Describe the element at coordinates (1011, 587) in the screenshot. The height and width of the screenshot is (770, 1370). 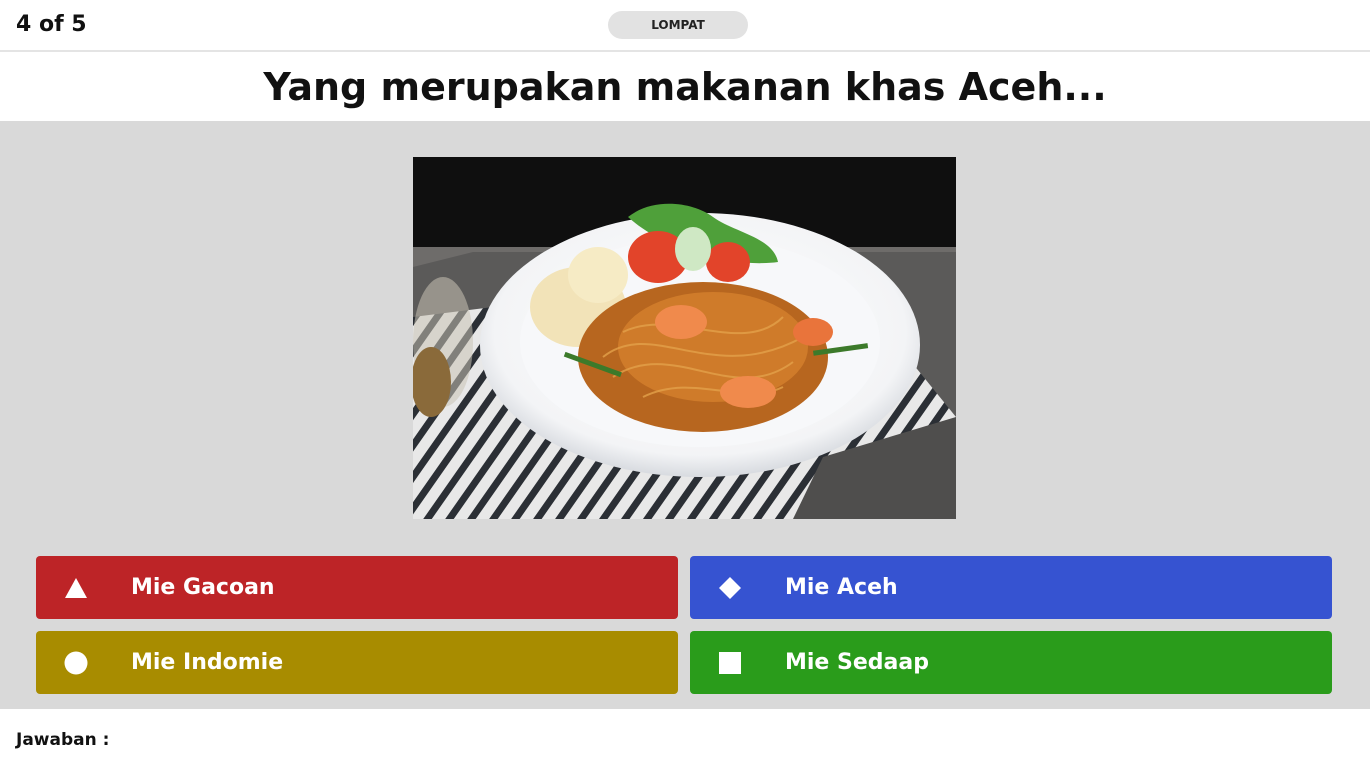
I see `answer-option-2: Mie Aceh` at that location.